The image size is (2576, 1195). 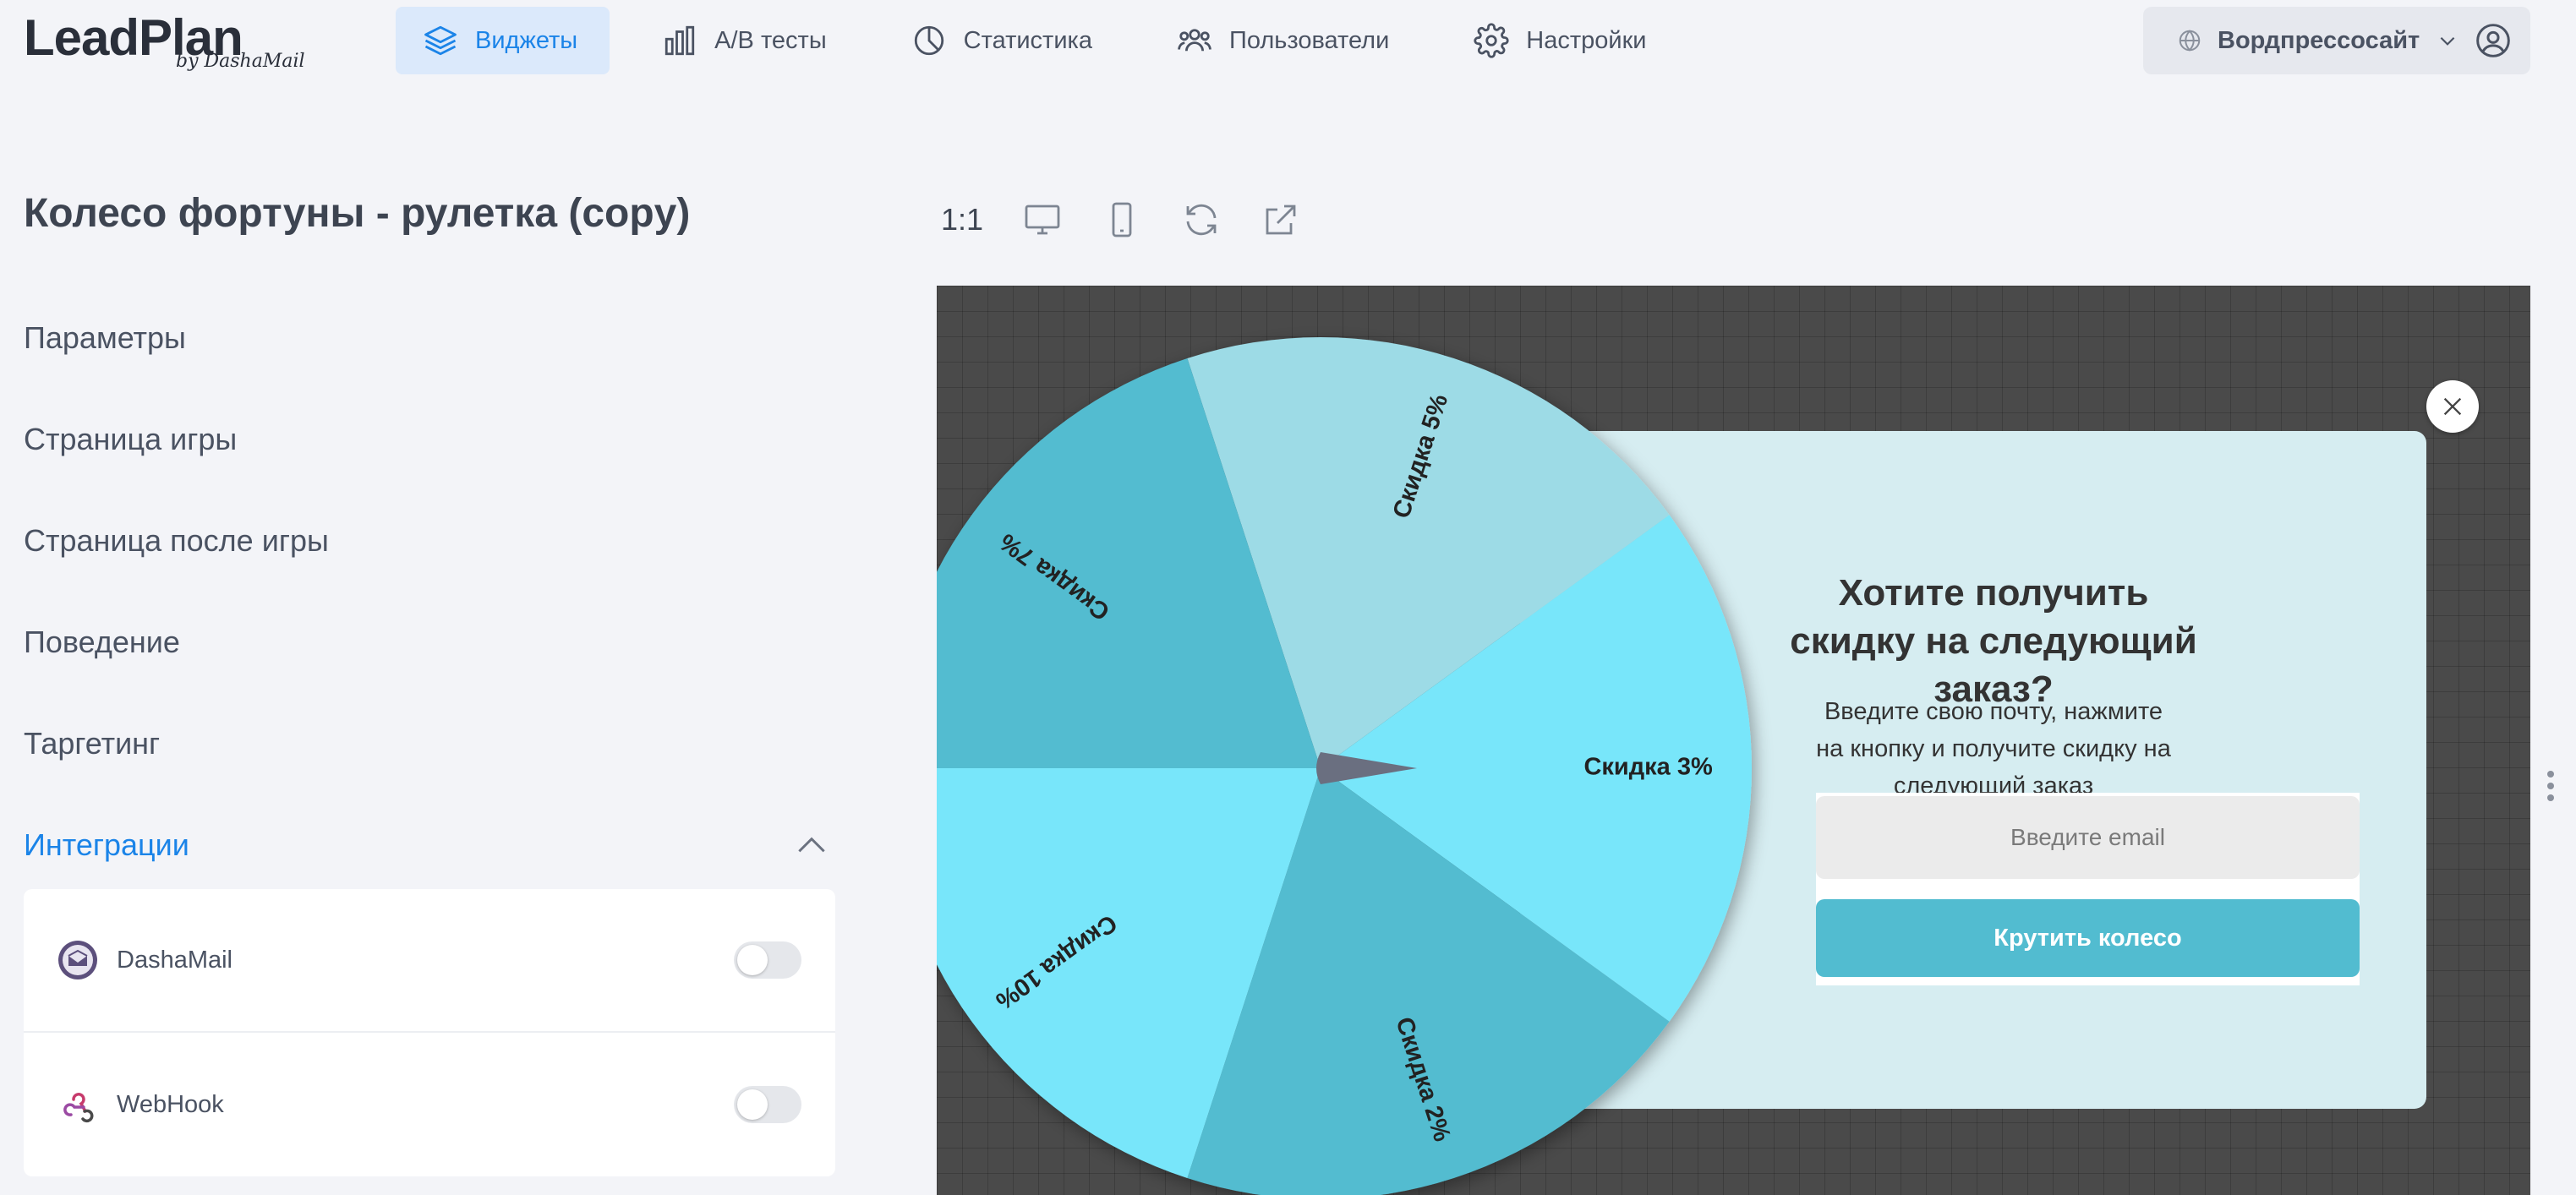 What do you see at coordinates (526, 40) in the screenshot?
I see `nav-label: Виджеты` at bounding box center [526, 40].